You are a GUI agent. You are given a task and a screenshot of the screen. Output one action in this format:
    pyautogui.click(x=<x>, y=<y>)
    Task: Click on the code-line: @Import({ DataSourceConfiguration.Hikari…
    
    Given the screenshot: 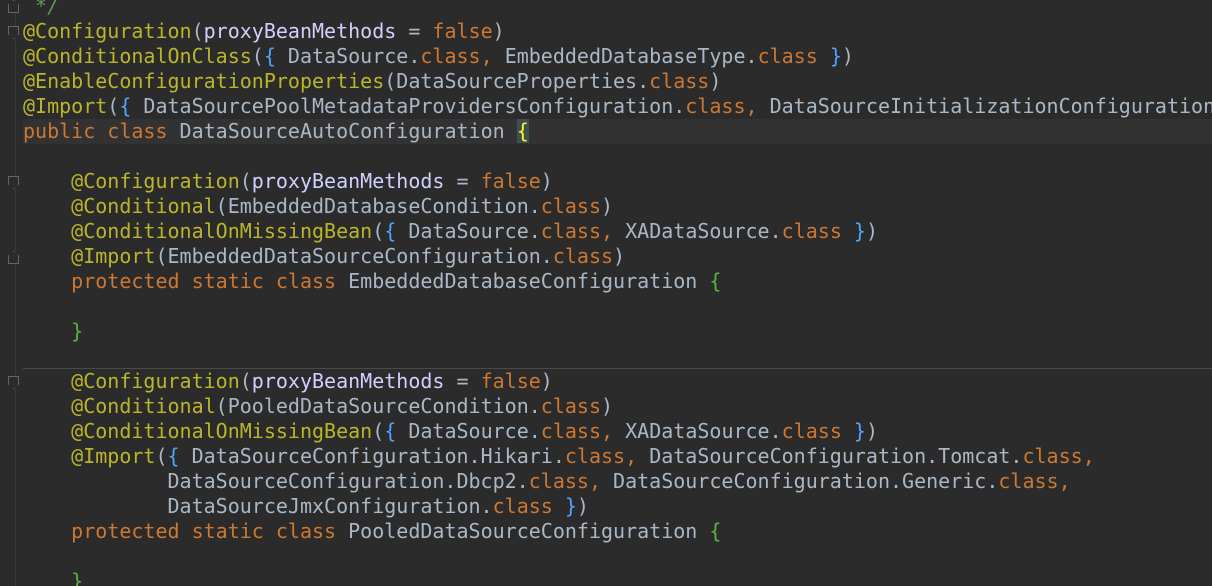 What is the action you would take?
    pyautogui.click(x=617, y=456)
    